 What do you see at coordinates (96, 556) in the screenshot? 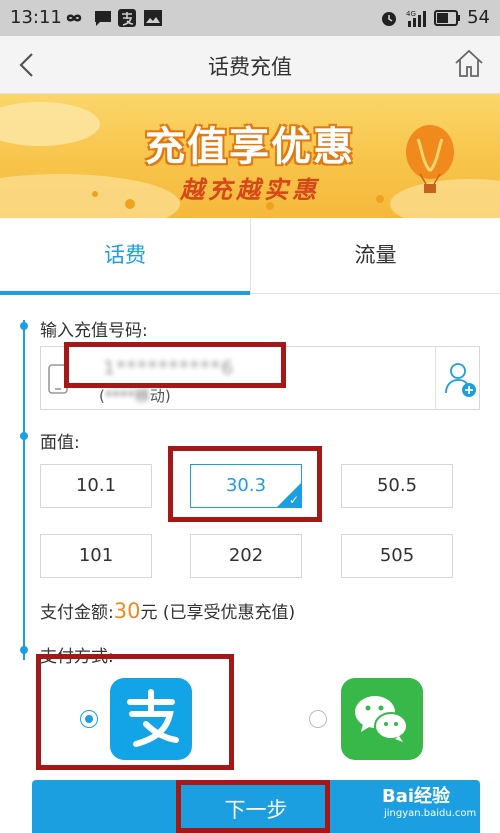
I see `denomination-option: 101` at bounding box center [96, 556].